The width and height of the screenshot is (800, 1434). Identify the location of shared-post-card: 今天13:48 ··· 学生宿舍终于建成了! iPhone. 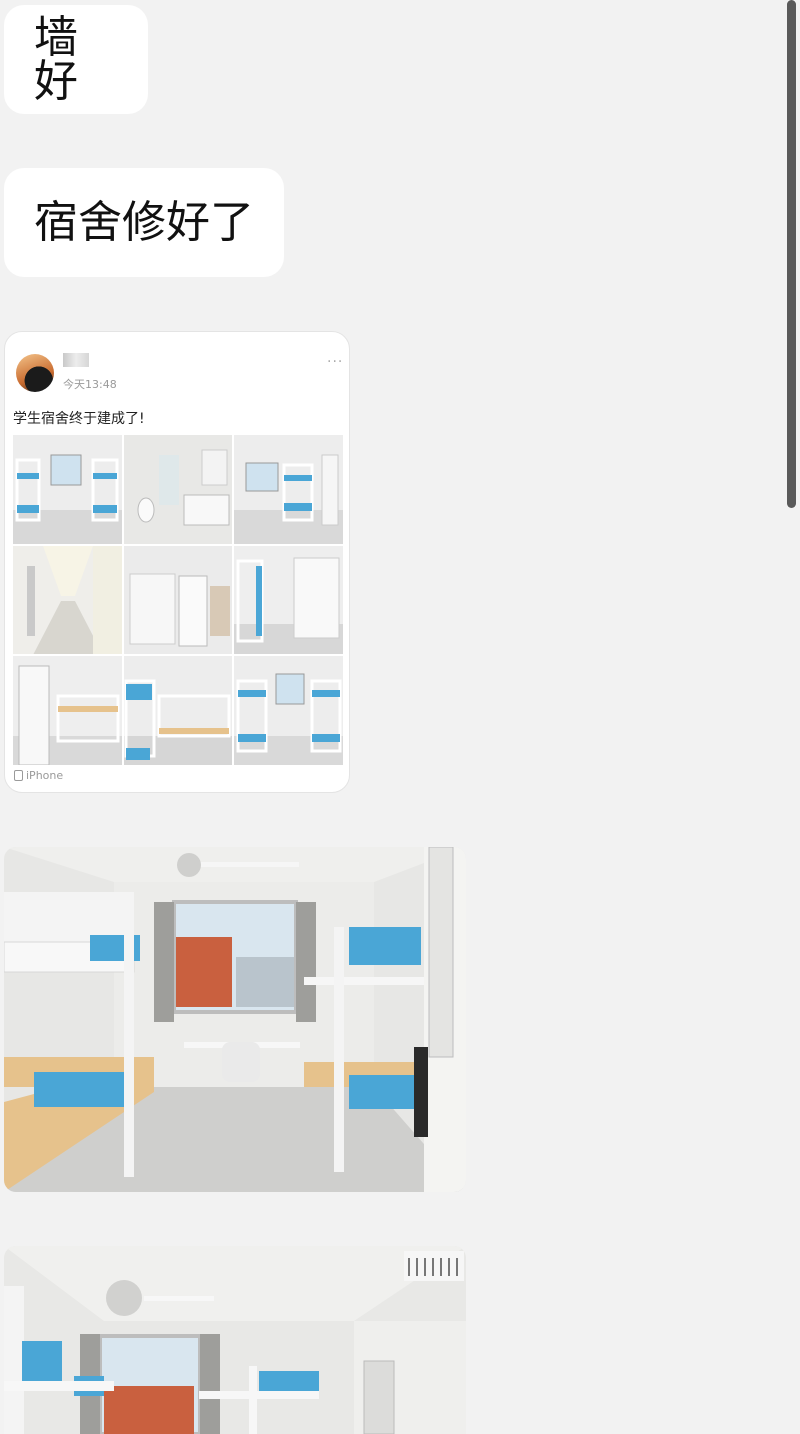
(177, 562).